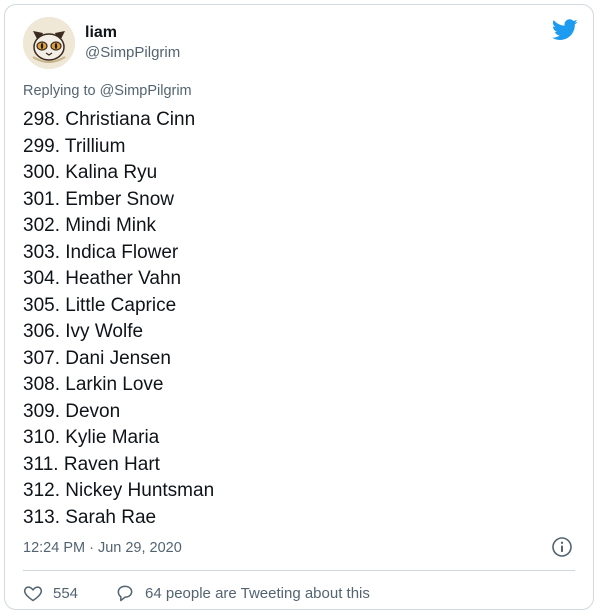 The width and height of the screenshot is (600, 616). Describe the element at coordinates (72, 411) in the screenshot. I see `tweet-line: 309. Devon` at that location.